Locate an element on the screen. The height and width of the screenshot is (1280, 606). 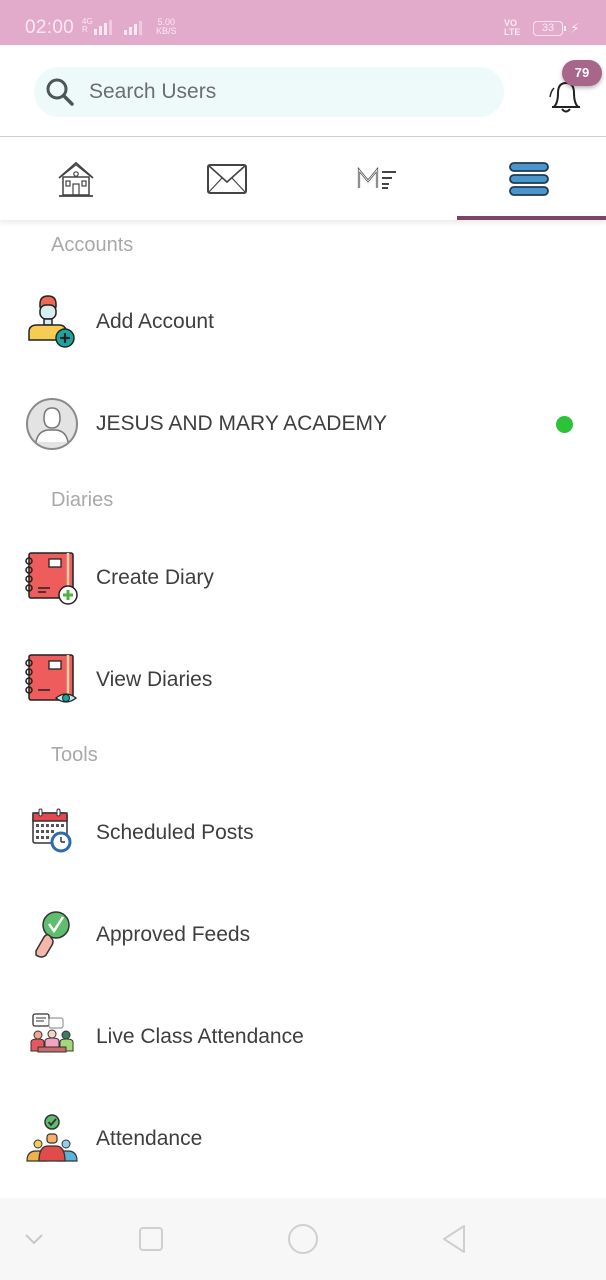
section-title-diaries: Diaries is located at coordinates (82, 500).